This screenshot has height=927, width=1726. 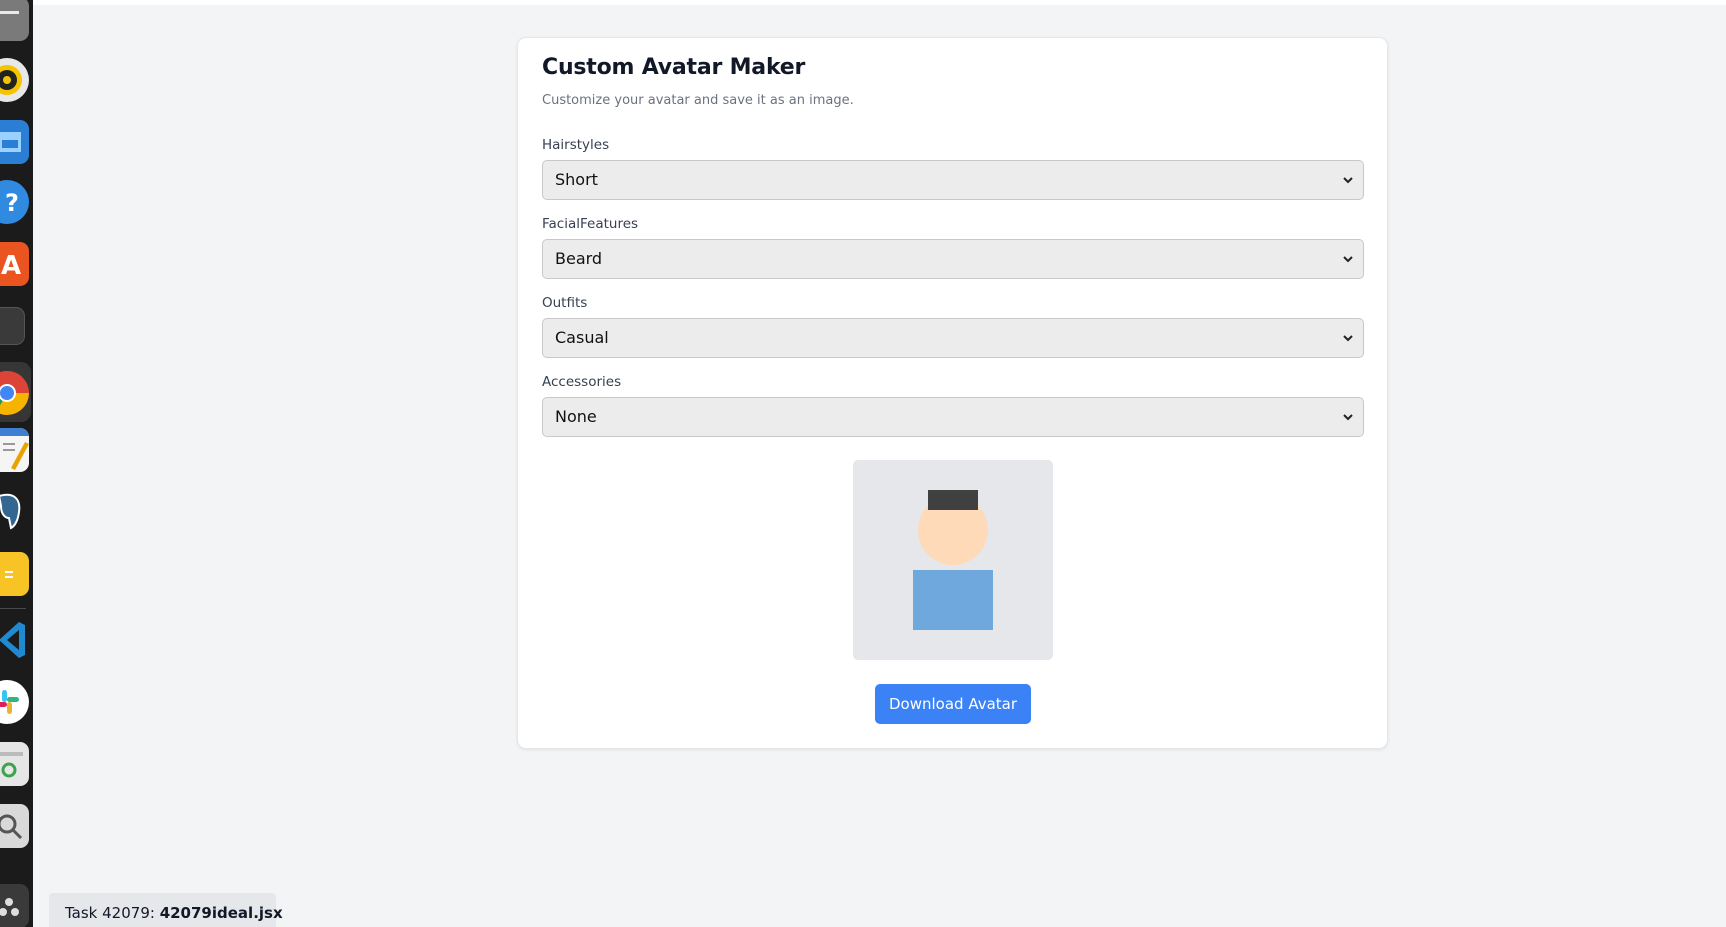 I want to click on show-apps-icon, so click(x=14, y=905).